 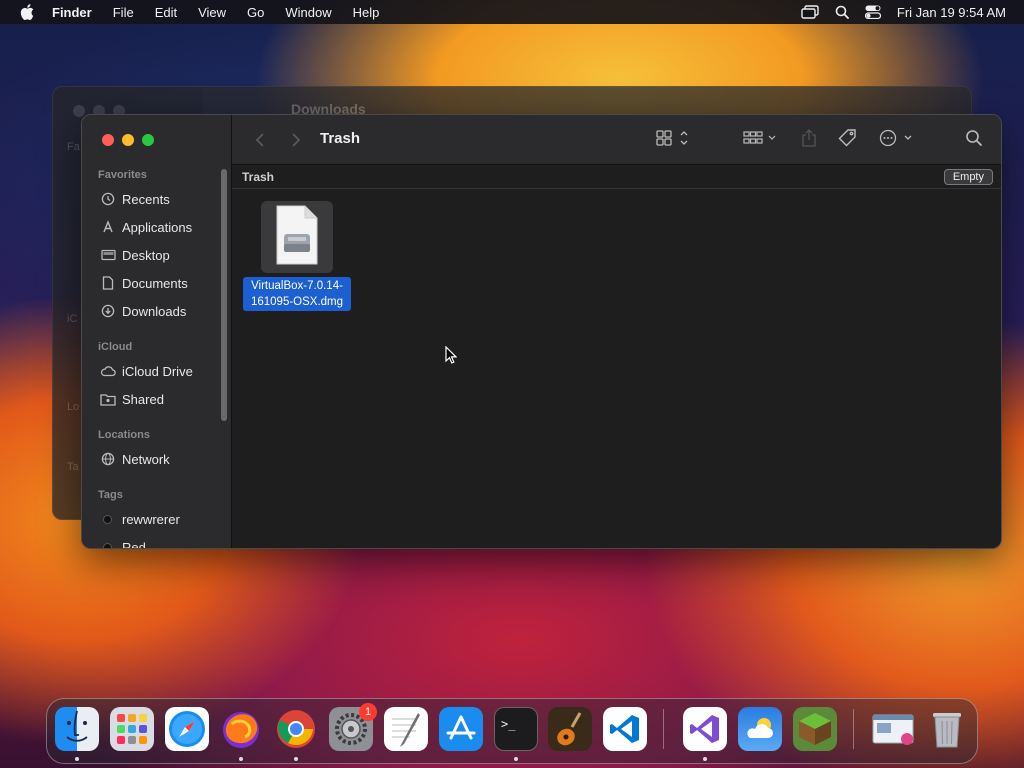 What do you see at coordinates (108, 459) in the screenshot?
I see `globe-icon` at bounding box center [108, 459].